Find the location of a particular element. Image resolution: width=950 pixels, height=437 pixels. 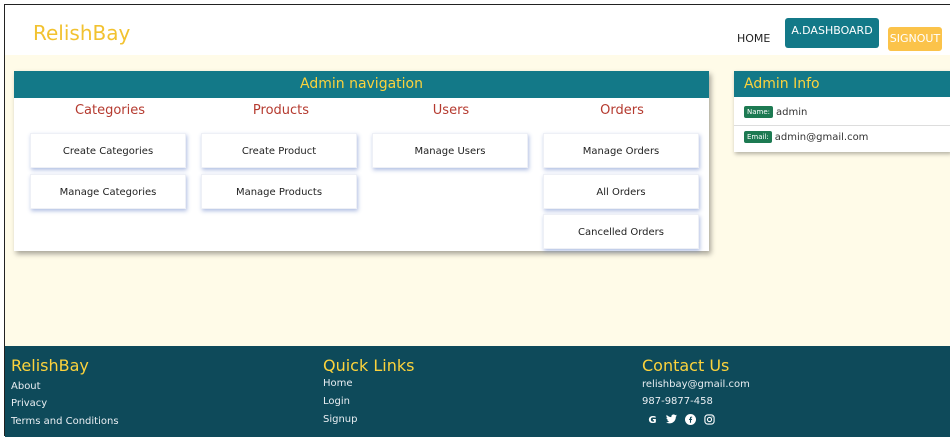

nav-home-link: HOME is located at coordinates (753, 38).